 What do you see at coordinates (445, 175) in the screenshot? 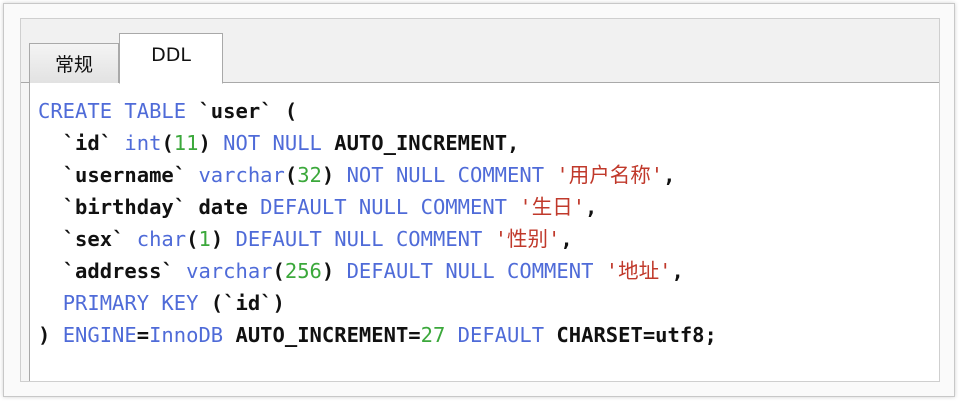
I see `code-token-kw: NOT NULL COMMENT` at bounding box center [445, 175].